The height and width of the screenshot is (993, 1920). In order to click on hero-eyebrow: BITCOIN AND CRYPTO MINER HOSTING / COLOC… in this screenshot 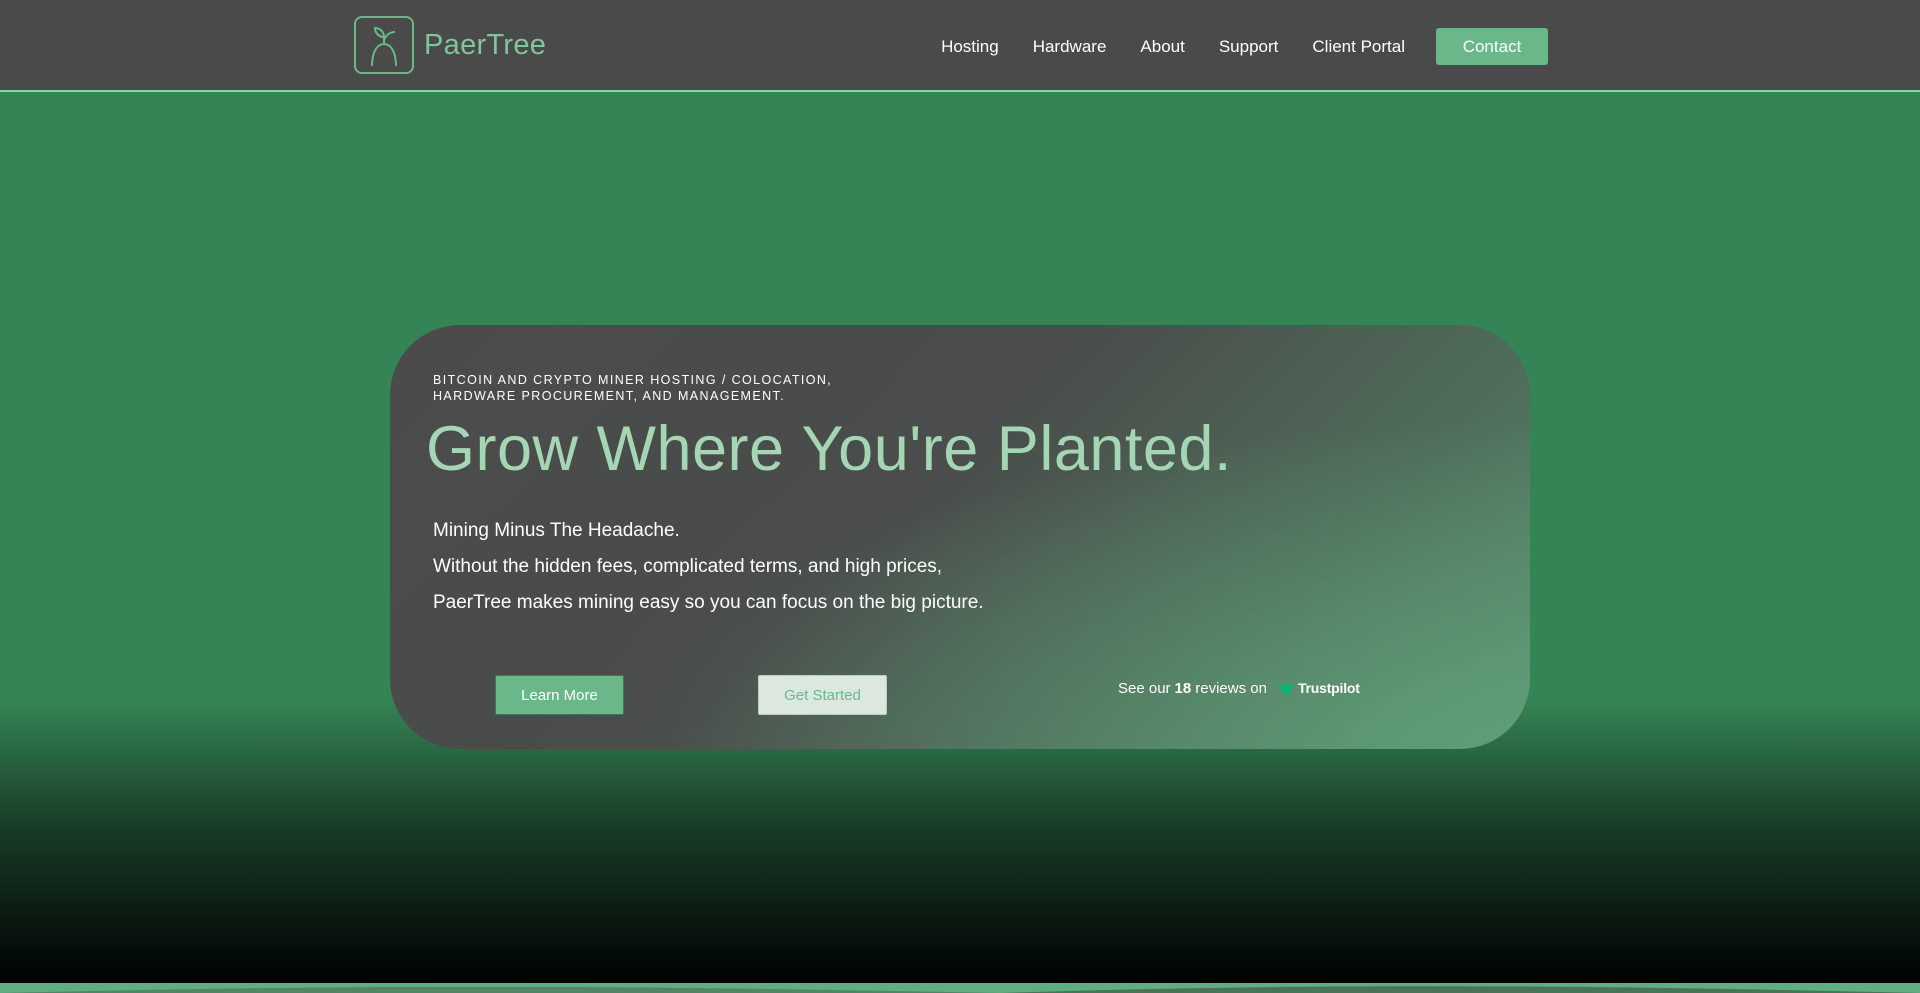, I will do `click(693, 388)`.